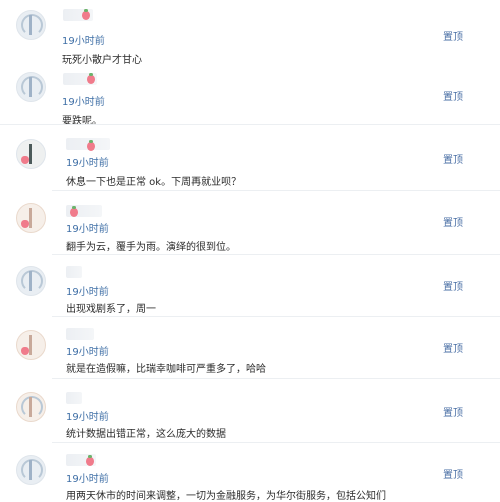 The image size is (500, 502). I want to click on comment-text: 玩死小散户才甘心, so click(102, 60).